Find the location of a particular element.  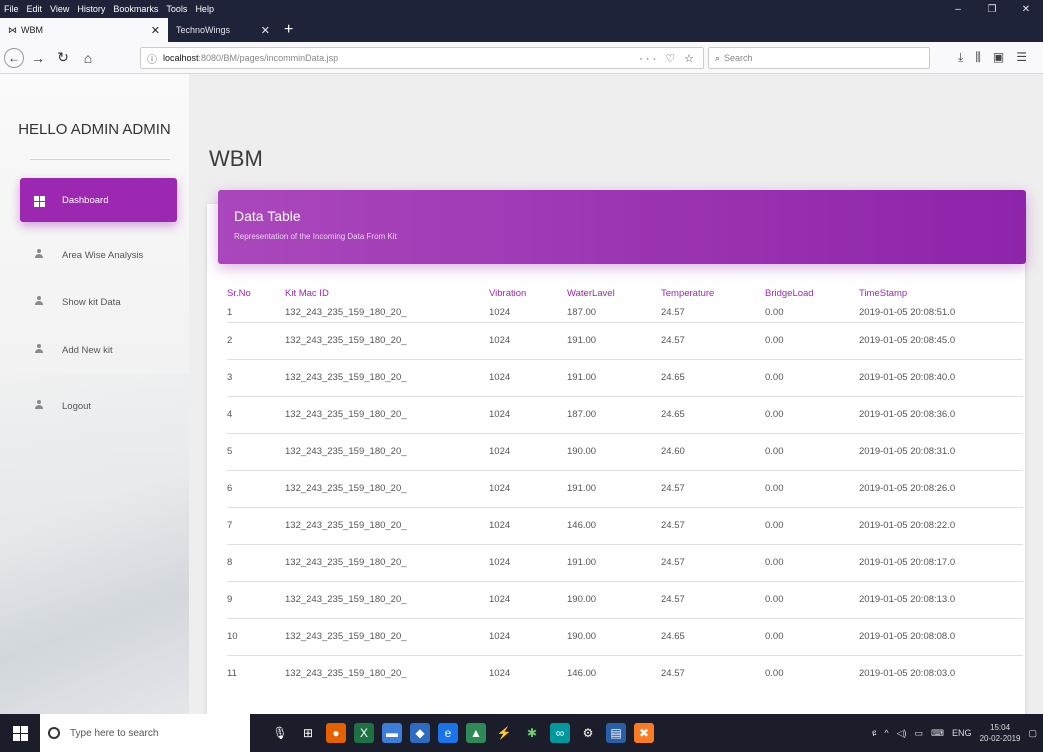

notification-icon: ▢ is located at coordinates (1032, 733).